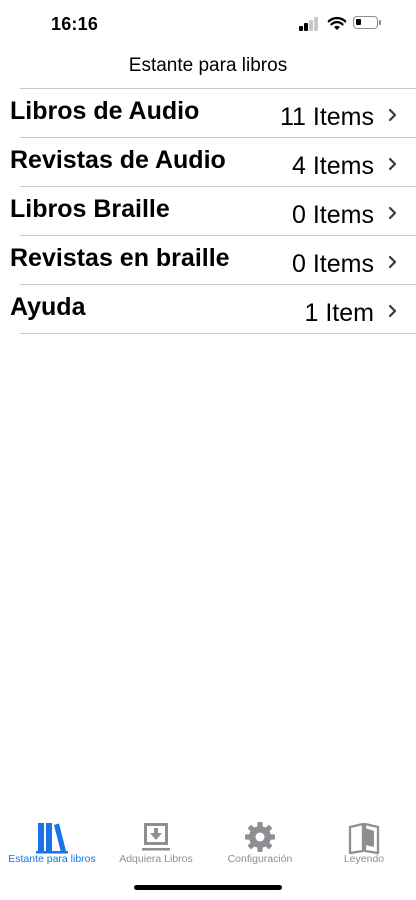 The width and height of the screenshot is (416, 900). I want to click on status-time: 16:16, so click(75, 24).